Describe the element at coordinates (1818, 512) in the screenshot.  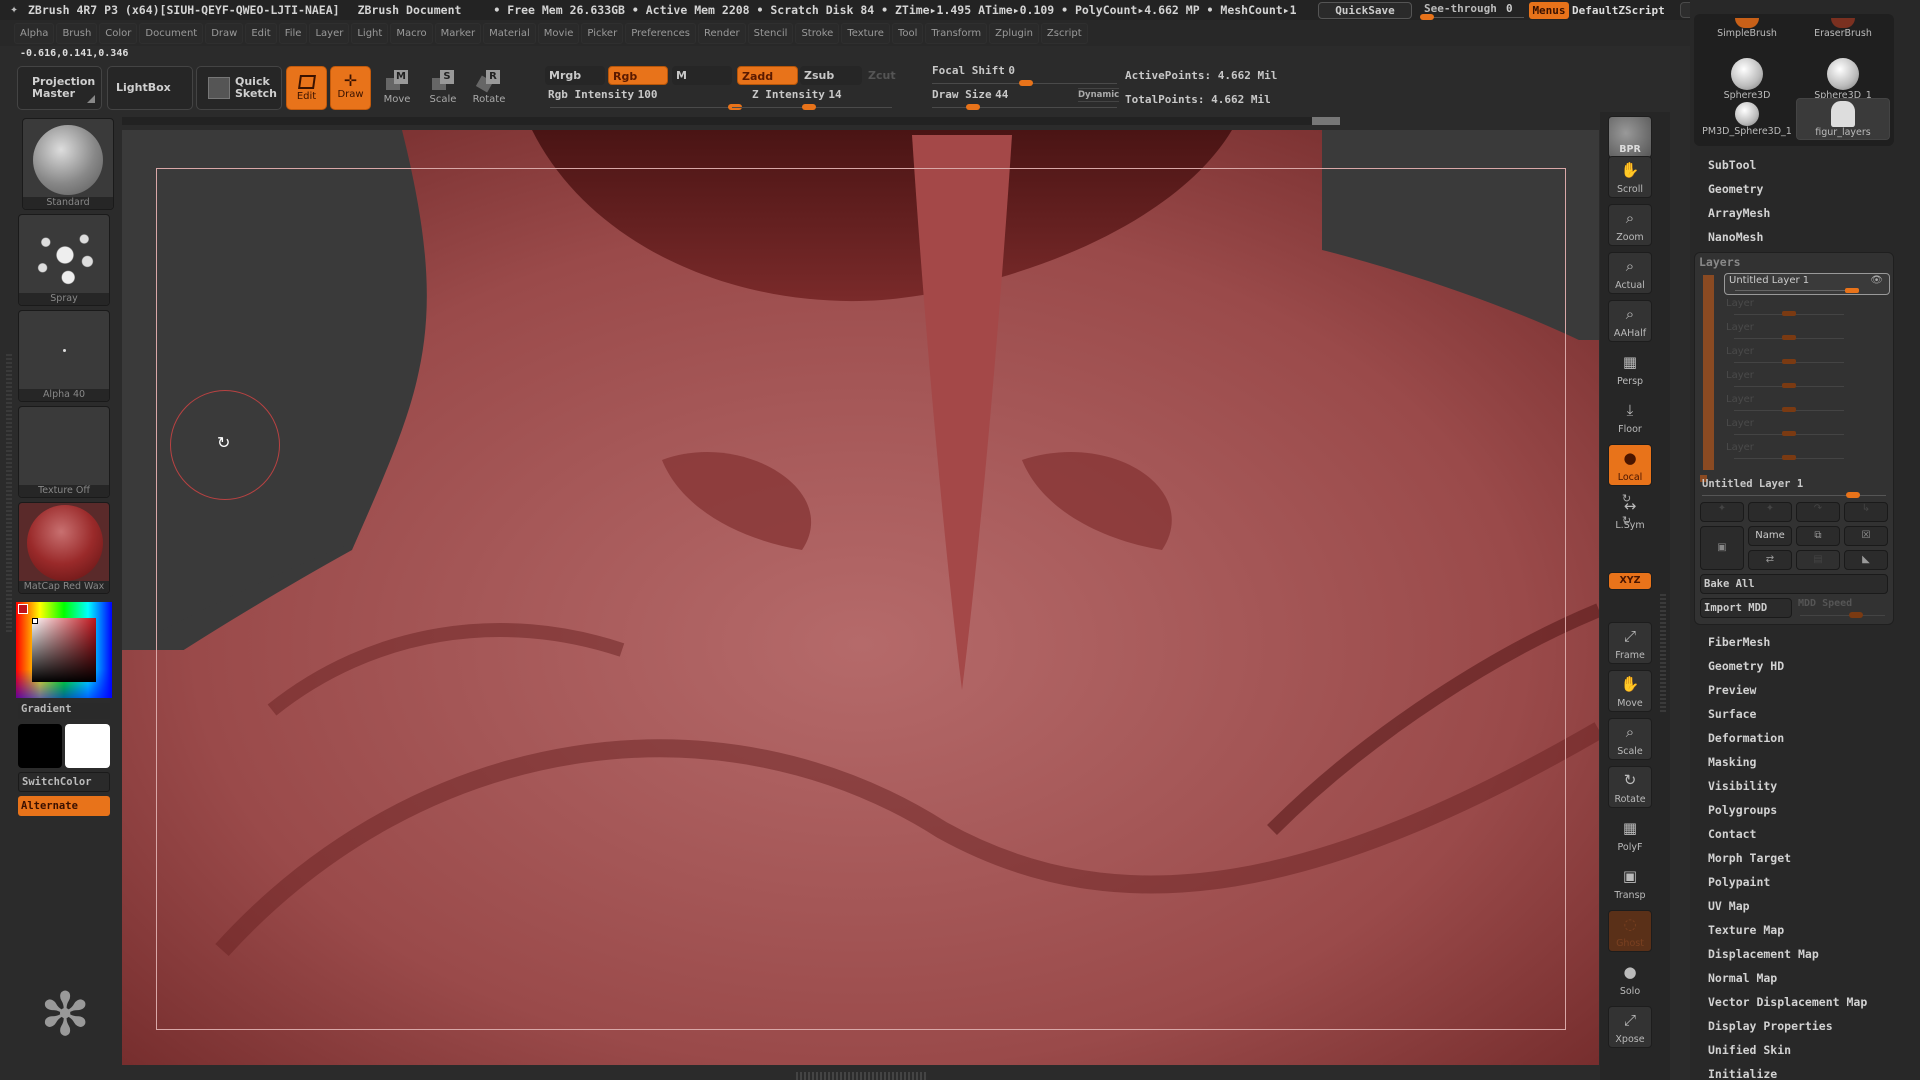
I see `merge-up-button: ↷` at that location.